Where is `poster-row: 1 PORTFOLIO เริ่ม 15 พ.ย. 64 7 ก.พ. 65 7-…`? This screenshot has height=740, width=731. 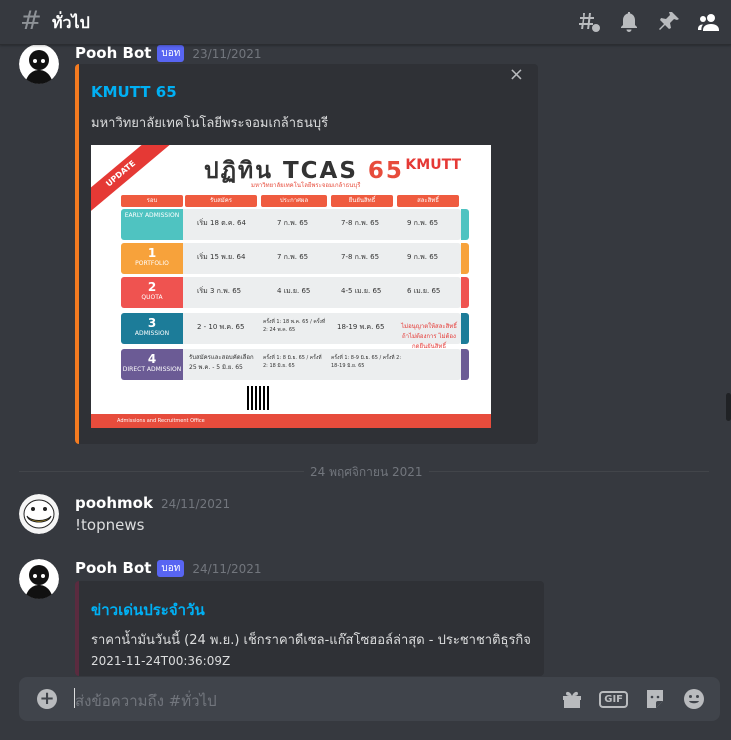
poster-row: 1 PORTFOLIO เริ่ม 15 พ.ย. 64 7 ก.พ. 65 7-… is located at coordinates (295, 258).